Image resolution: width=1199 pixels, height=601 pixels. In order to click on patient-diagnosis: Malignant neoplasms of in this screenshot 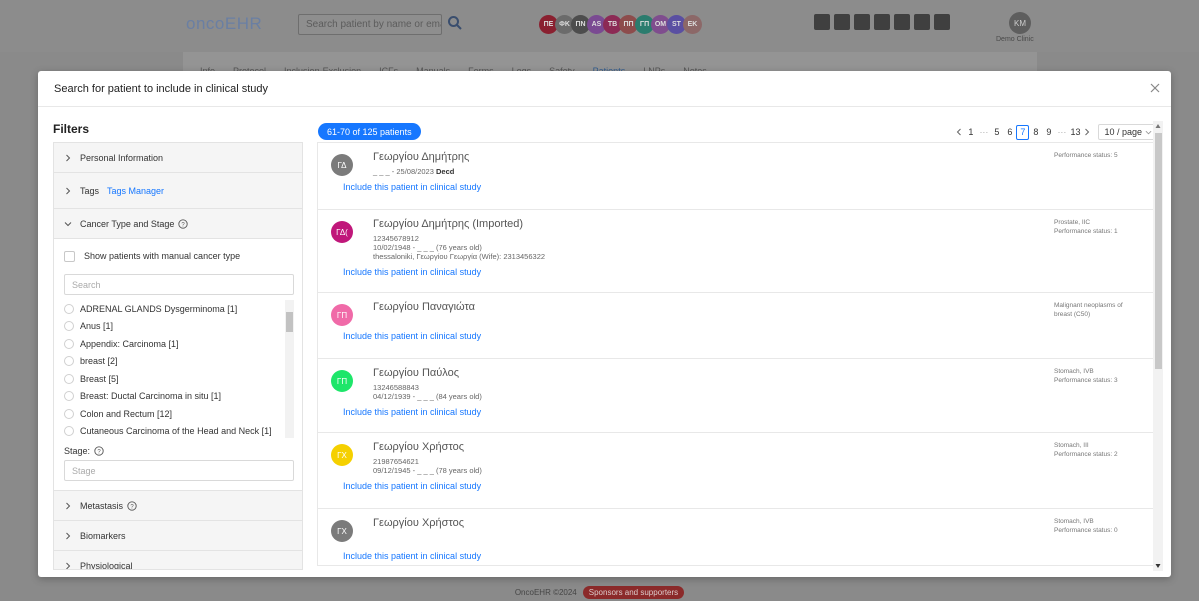, I will do `click(1088, 305)`.